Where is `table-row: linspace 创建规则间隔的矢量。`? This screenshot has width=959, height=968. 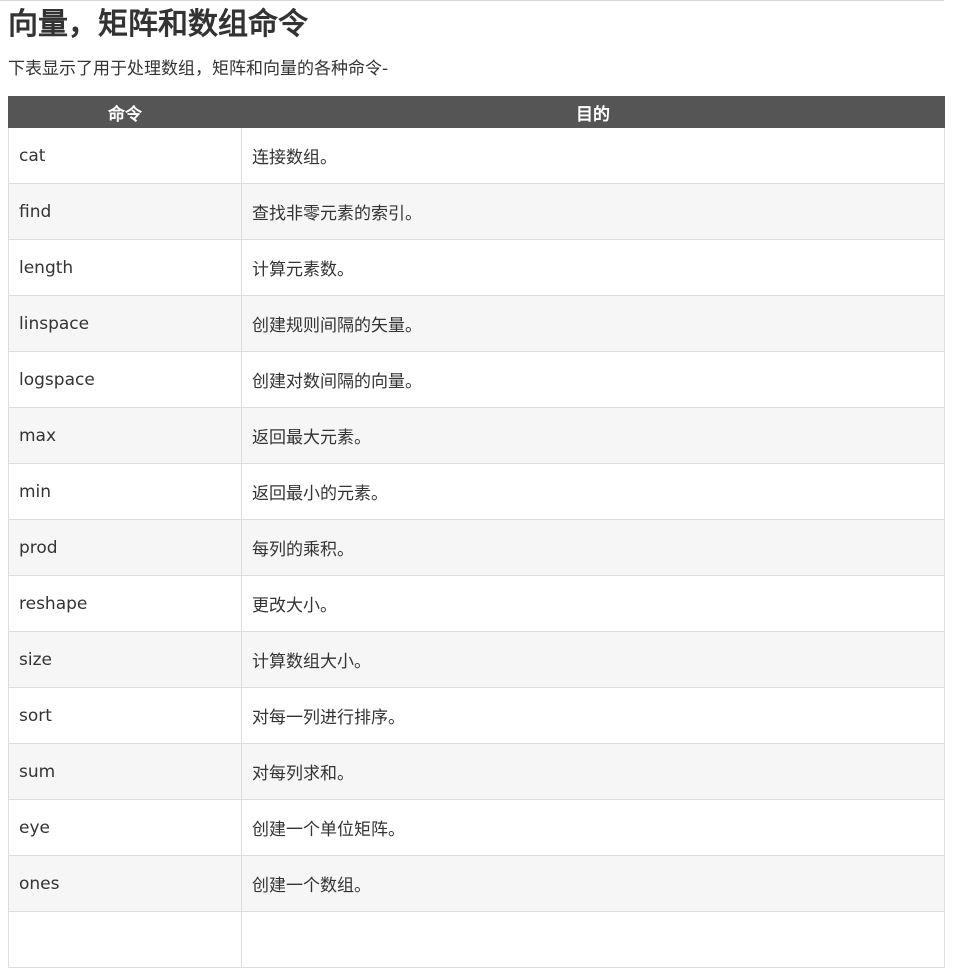
table-row: linspace 创建规则间隔的矢量。 is located at coordinates (476, 323).